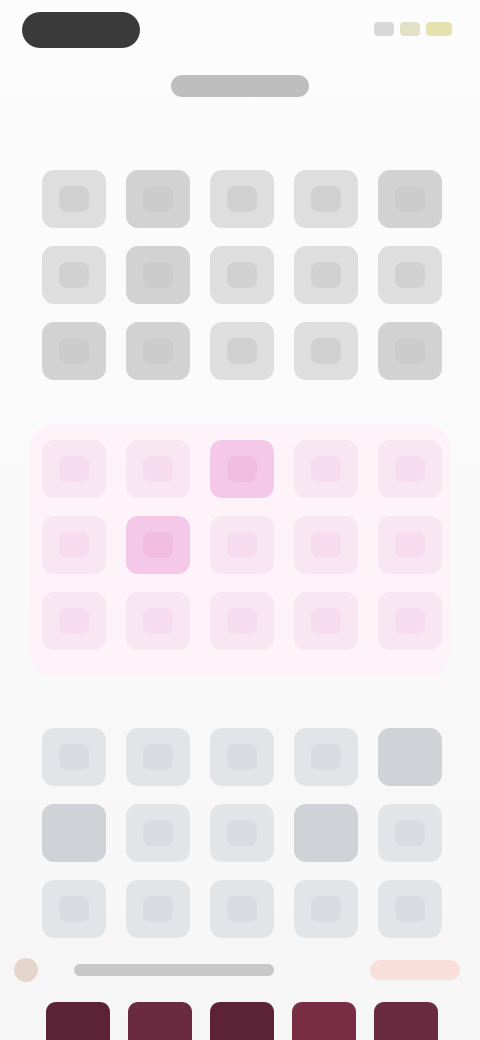  Describe the element at coordinates (174, 970) in the screenshot. I see `bottom-text-placeholder` at that location.